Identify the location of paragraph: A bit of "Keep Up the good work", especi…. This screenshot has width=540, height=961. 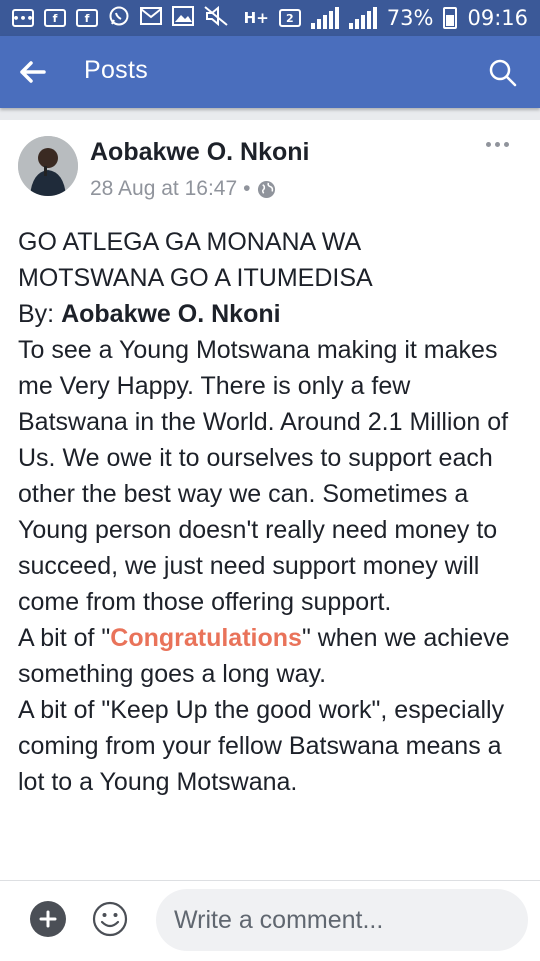
(261, 746).